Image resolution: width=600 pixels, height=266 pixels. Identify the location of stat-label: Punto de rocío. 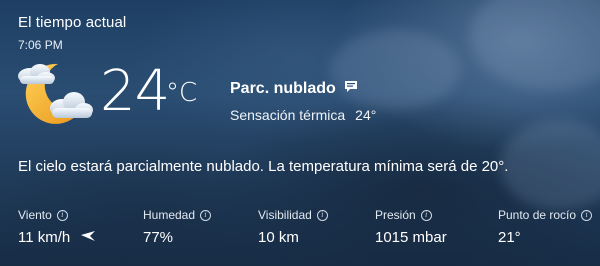
(537, 215).